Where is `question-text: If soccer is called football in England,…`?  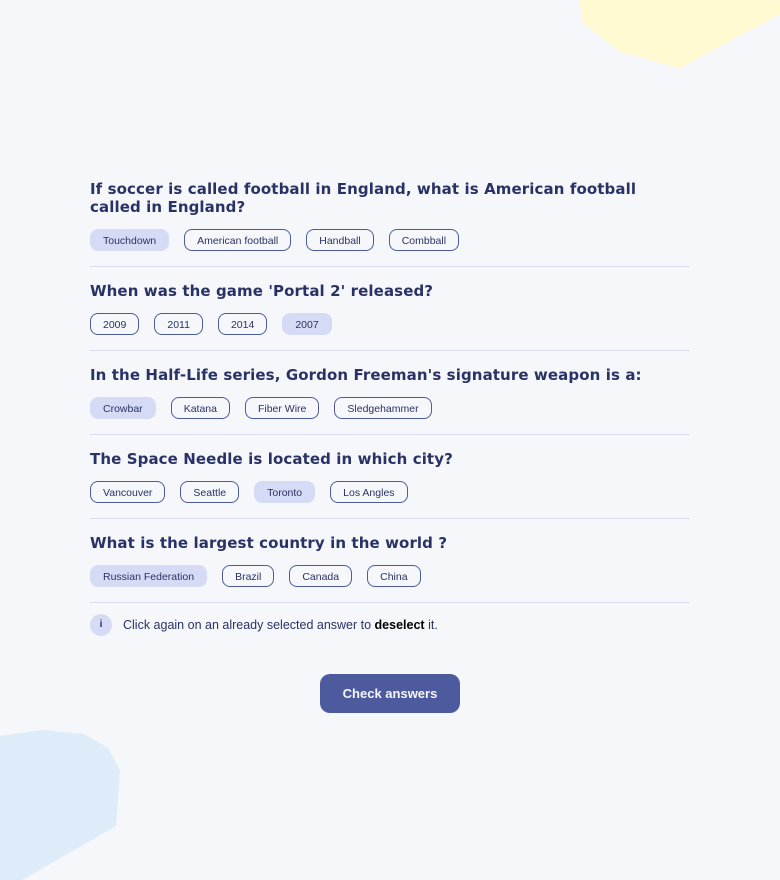
question-text: If soccer is called football in England,… is located at coordinates (363, 198).